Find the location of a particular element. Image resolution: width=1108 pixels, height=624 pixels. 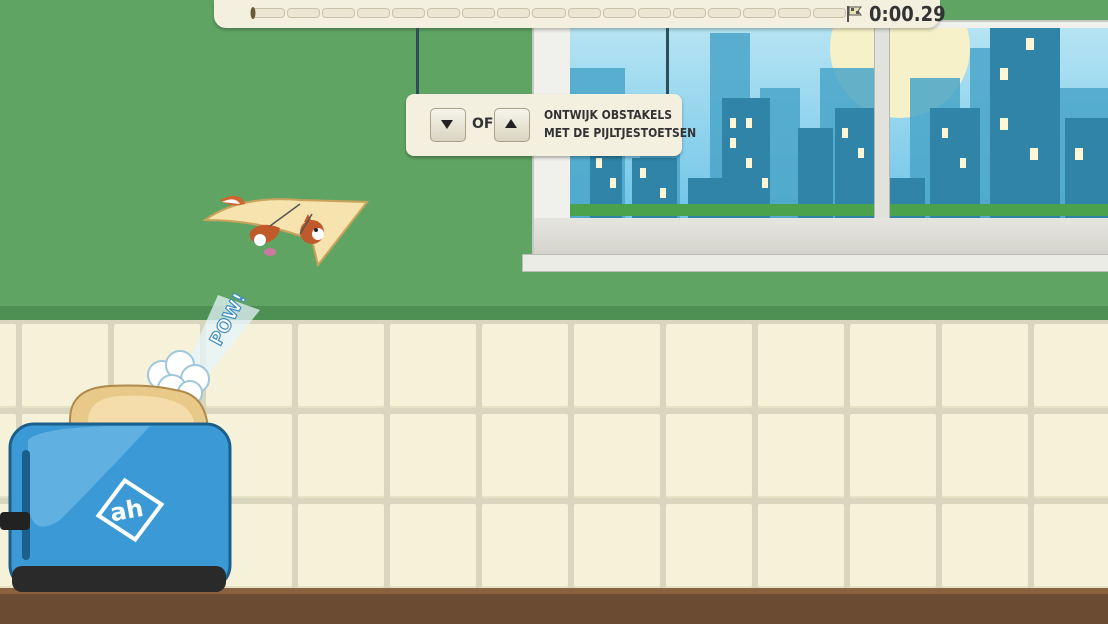

instruction-line-1: ONTWIJK OBSTAKELS is located at coordinates (608, 115).